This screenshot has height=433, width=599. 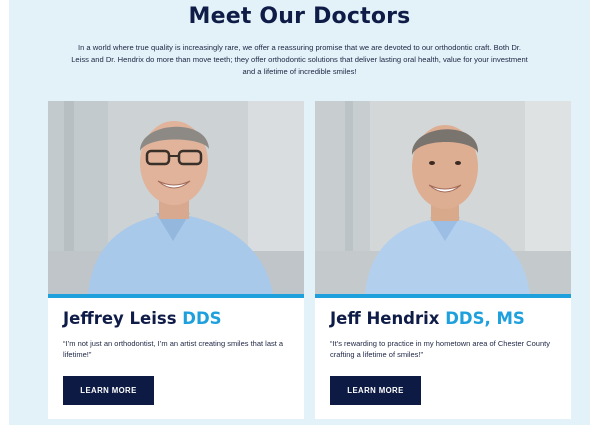 I want to click on doctor-credentials: DDS, so click(x=202, y=318).